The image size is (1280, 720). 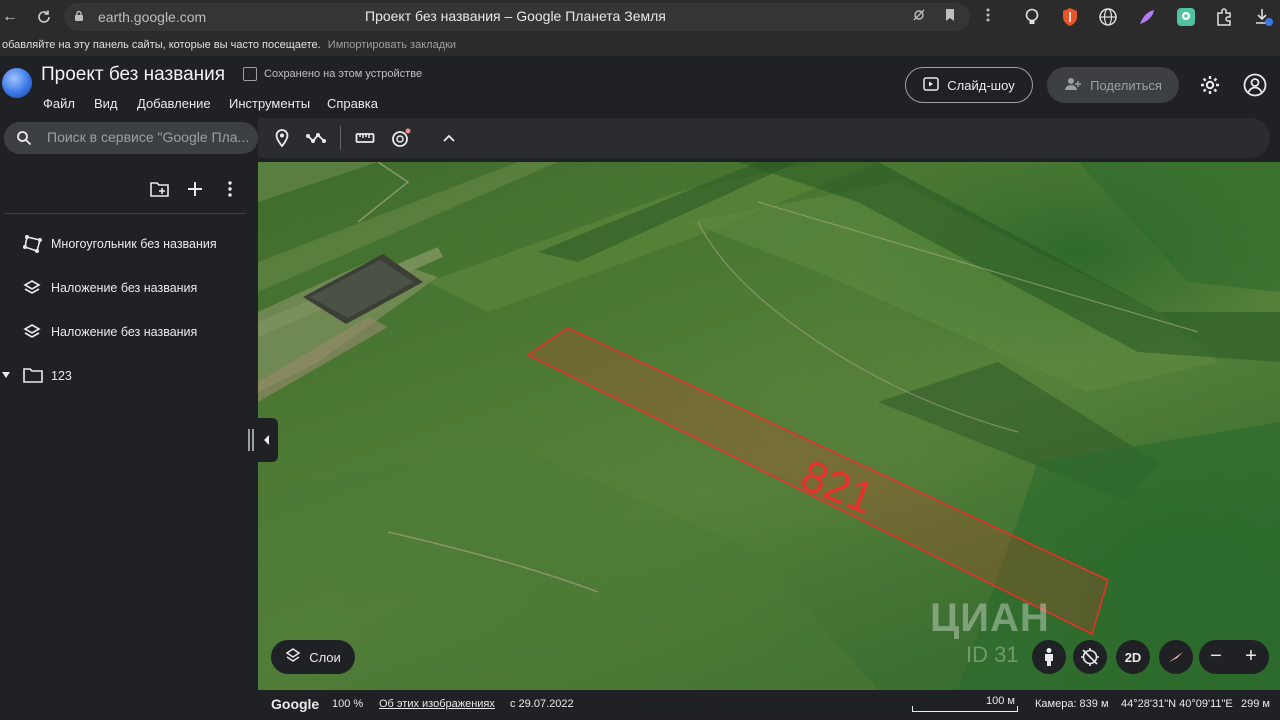 What do you see at coordinates (282, 138) in the screenshot?
I see `placemark-icon` at bounding box center [282, 138].